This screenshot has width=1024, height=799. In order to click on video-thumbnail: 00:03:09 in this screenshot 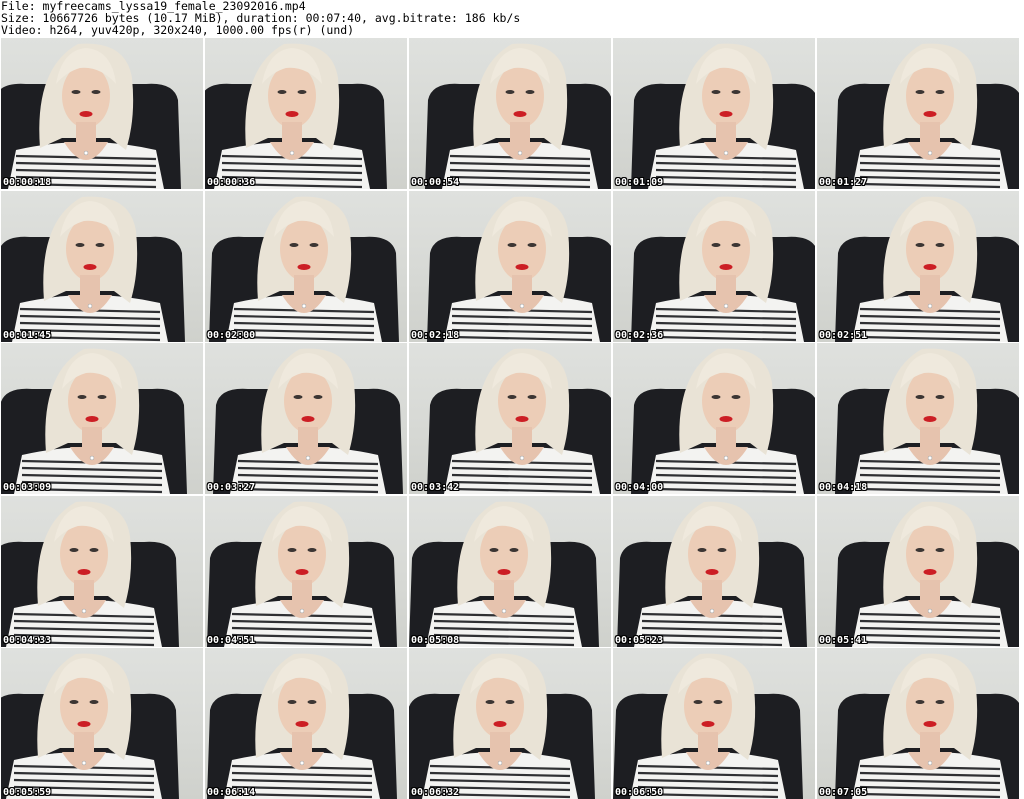, I will do `click(102, 418)`.